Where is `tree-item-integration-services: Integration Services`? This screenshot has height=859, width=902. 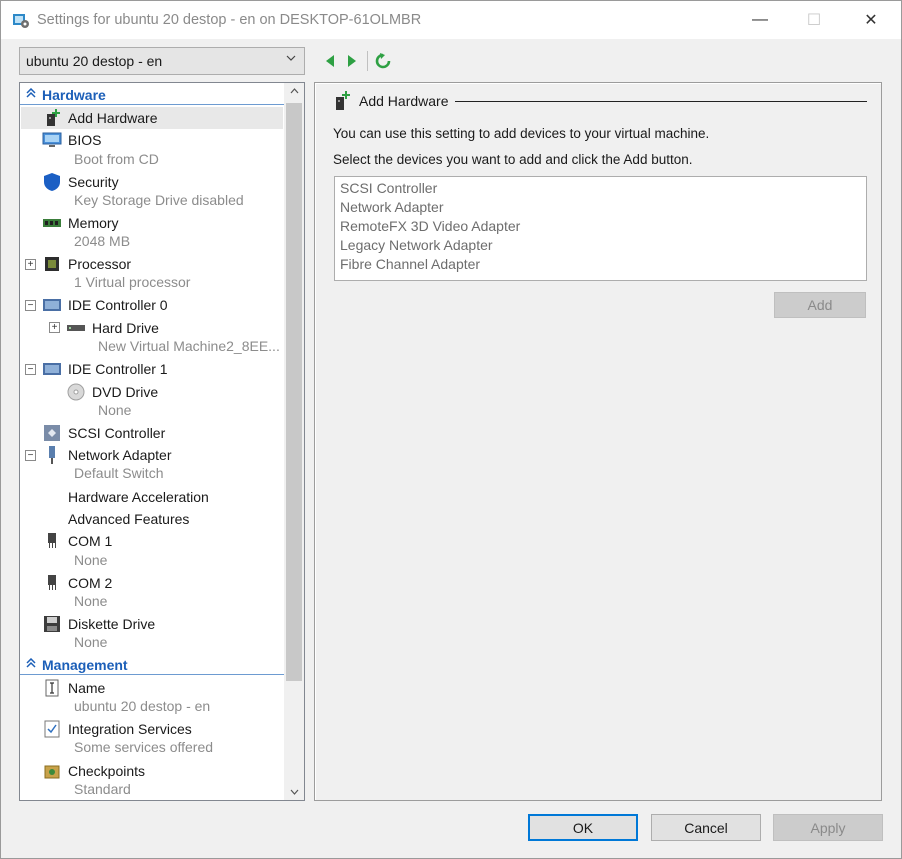
tree-item-integration-services: Integration Services is located at coordinates (117, 729).